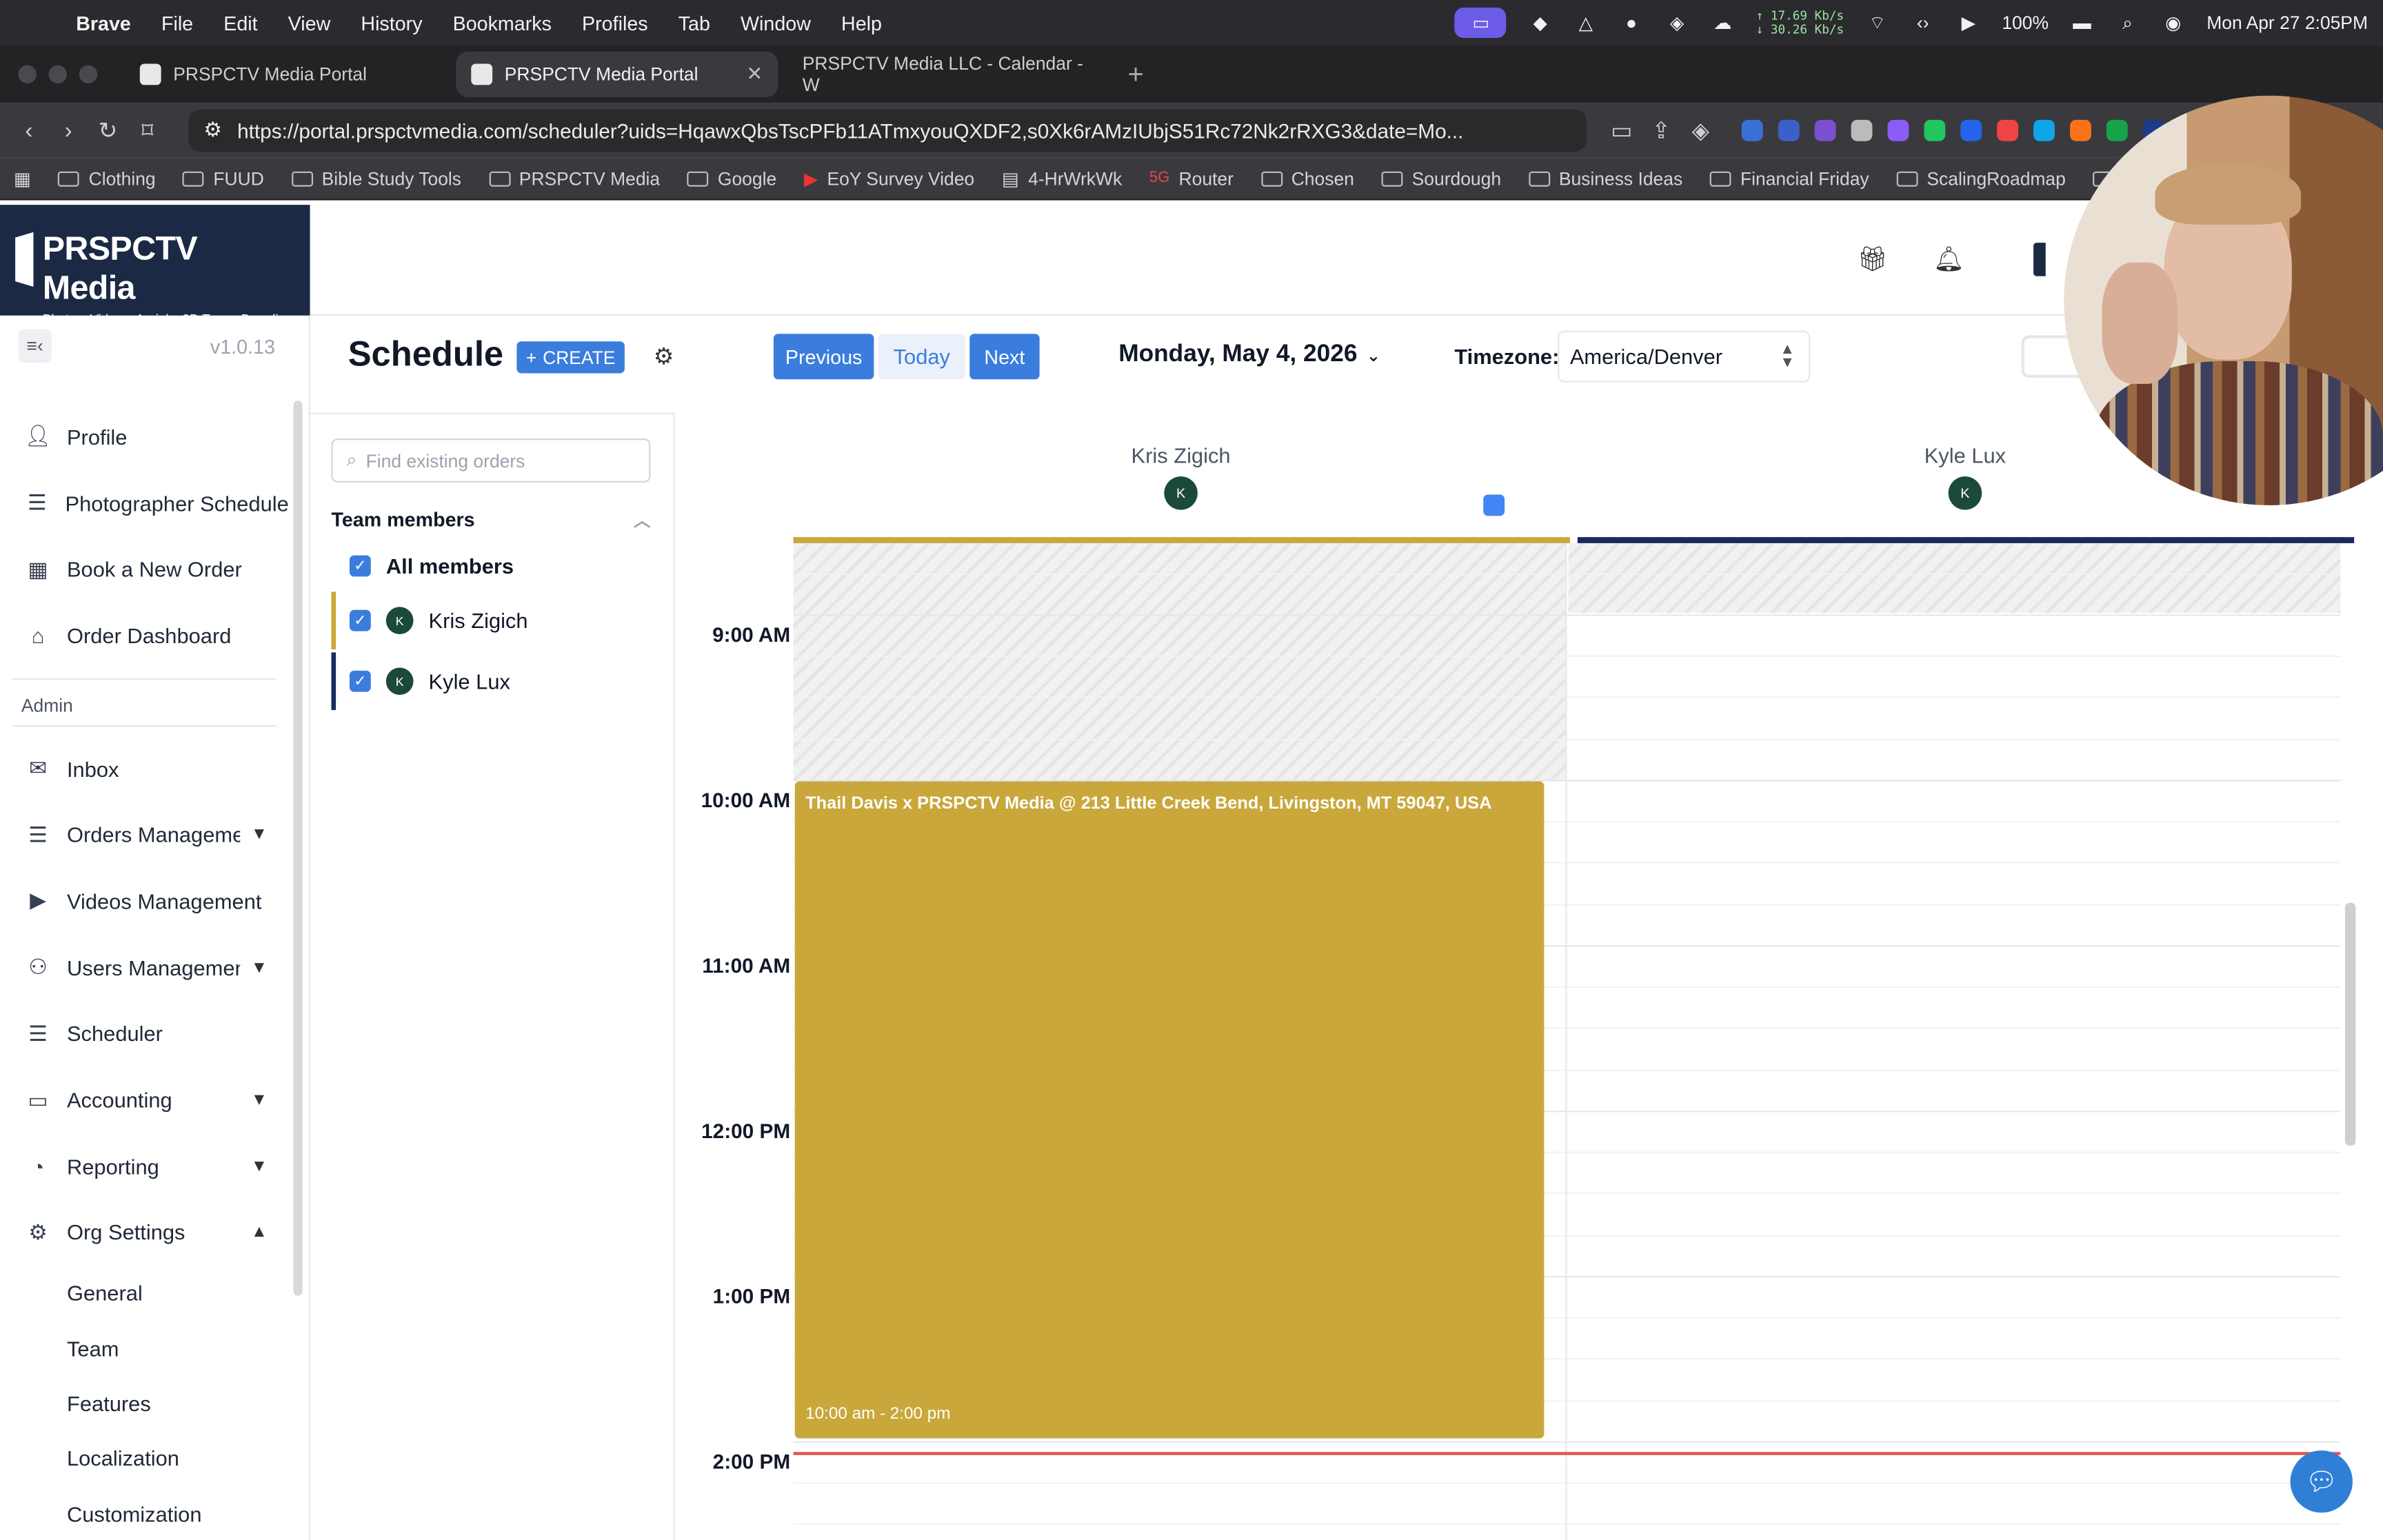 The image size is (2383, 1540). I want to click on bookmark-clothing: Clothing, so click(107, 178).